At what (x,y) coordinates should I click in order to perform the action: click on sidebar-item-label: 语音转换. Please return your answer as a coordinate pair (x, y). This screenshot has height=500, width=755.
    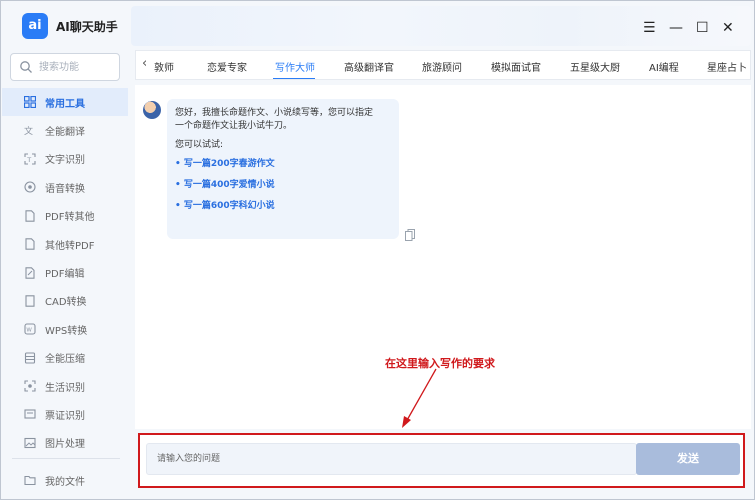
    Looking at the image, I should click on (65, 189).